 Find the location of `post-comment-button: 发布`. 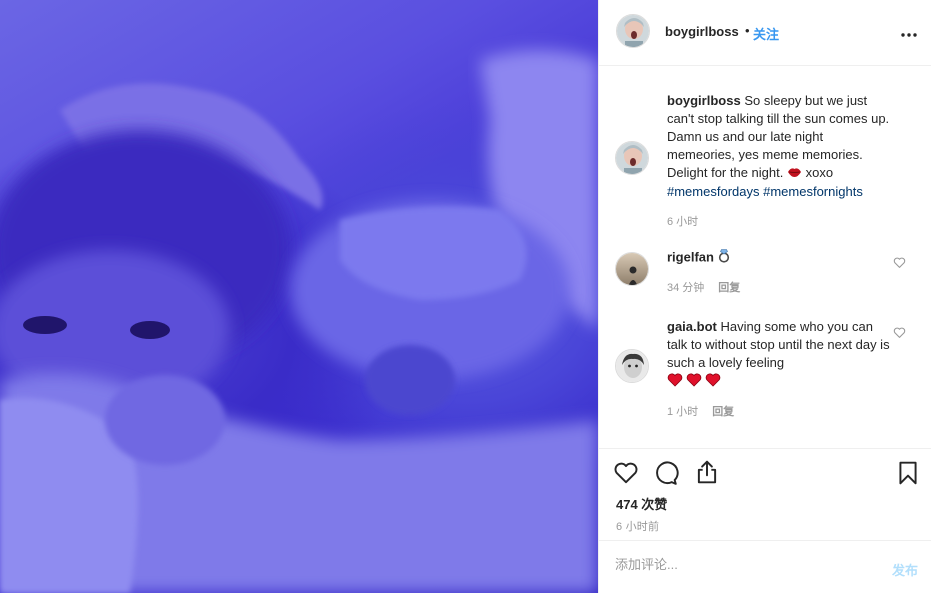

post-comment-button: 发布 is located at coordinates (905, 569).